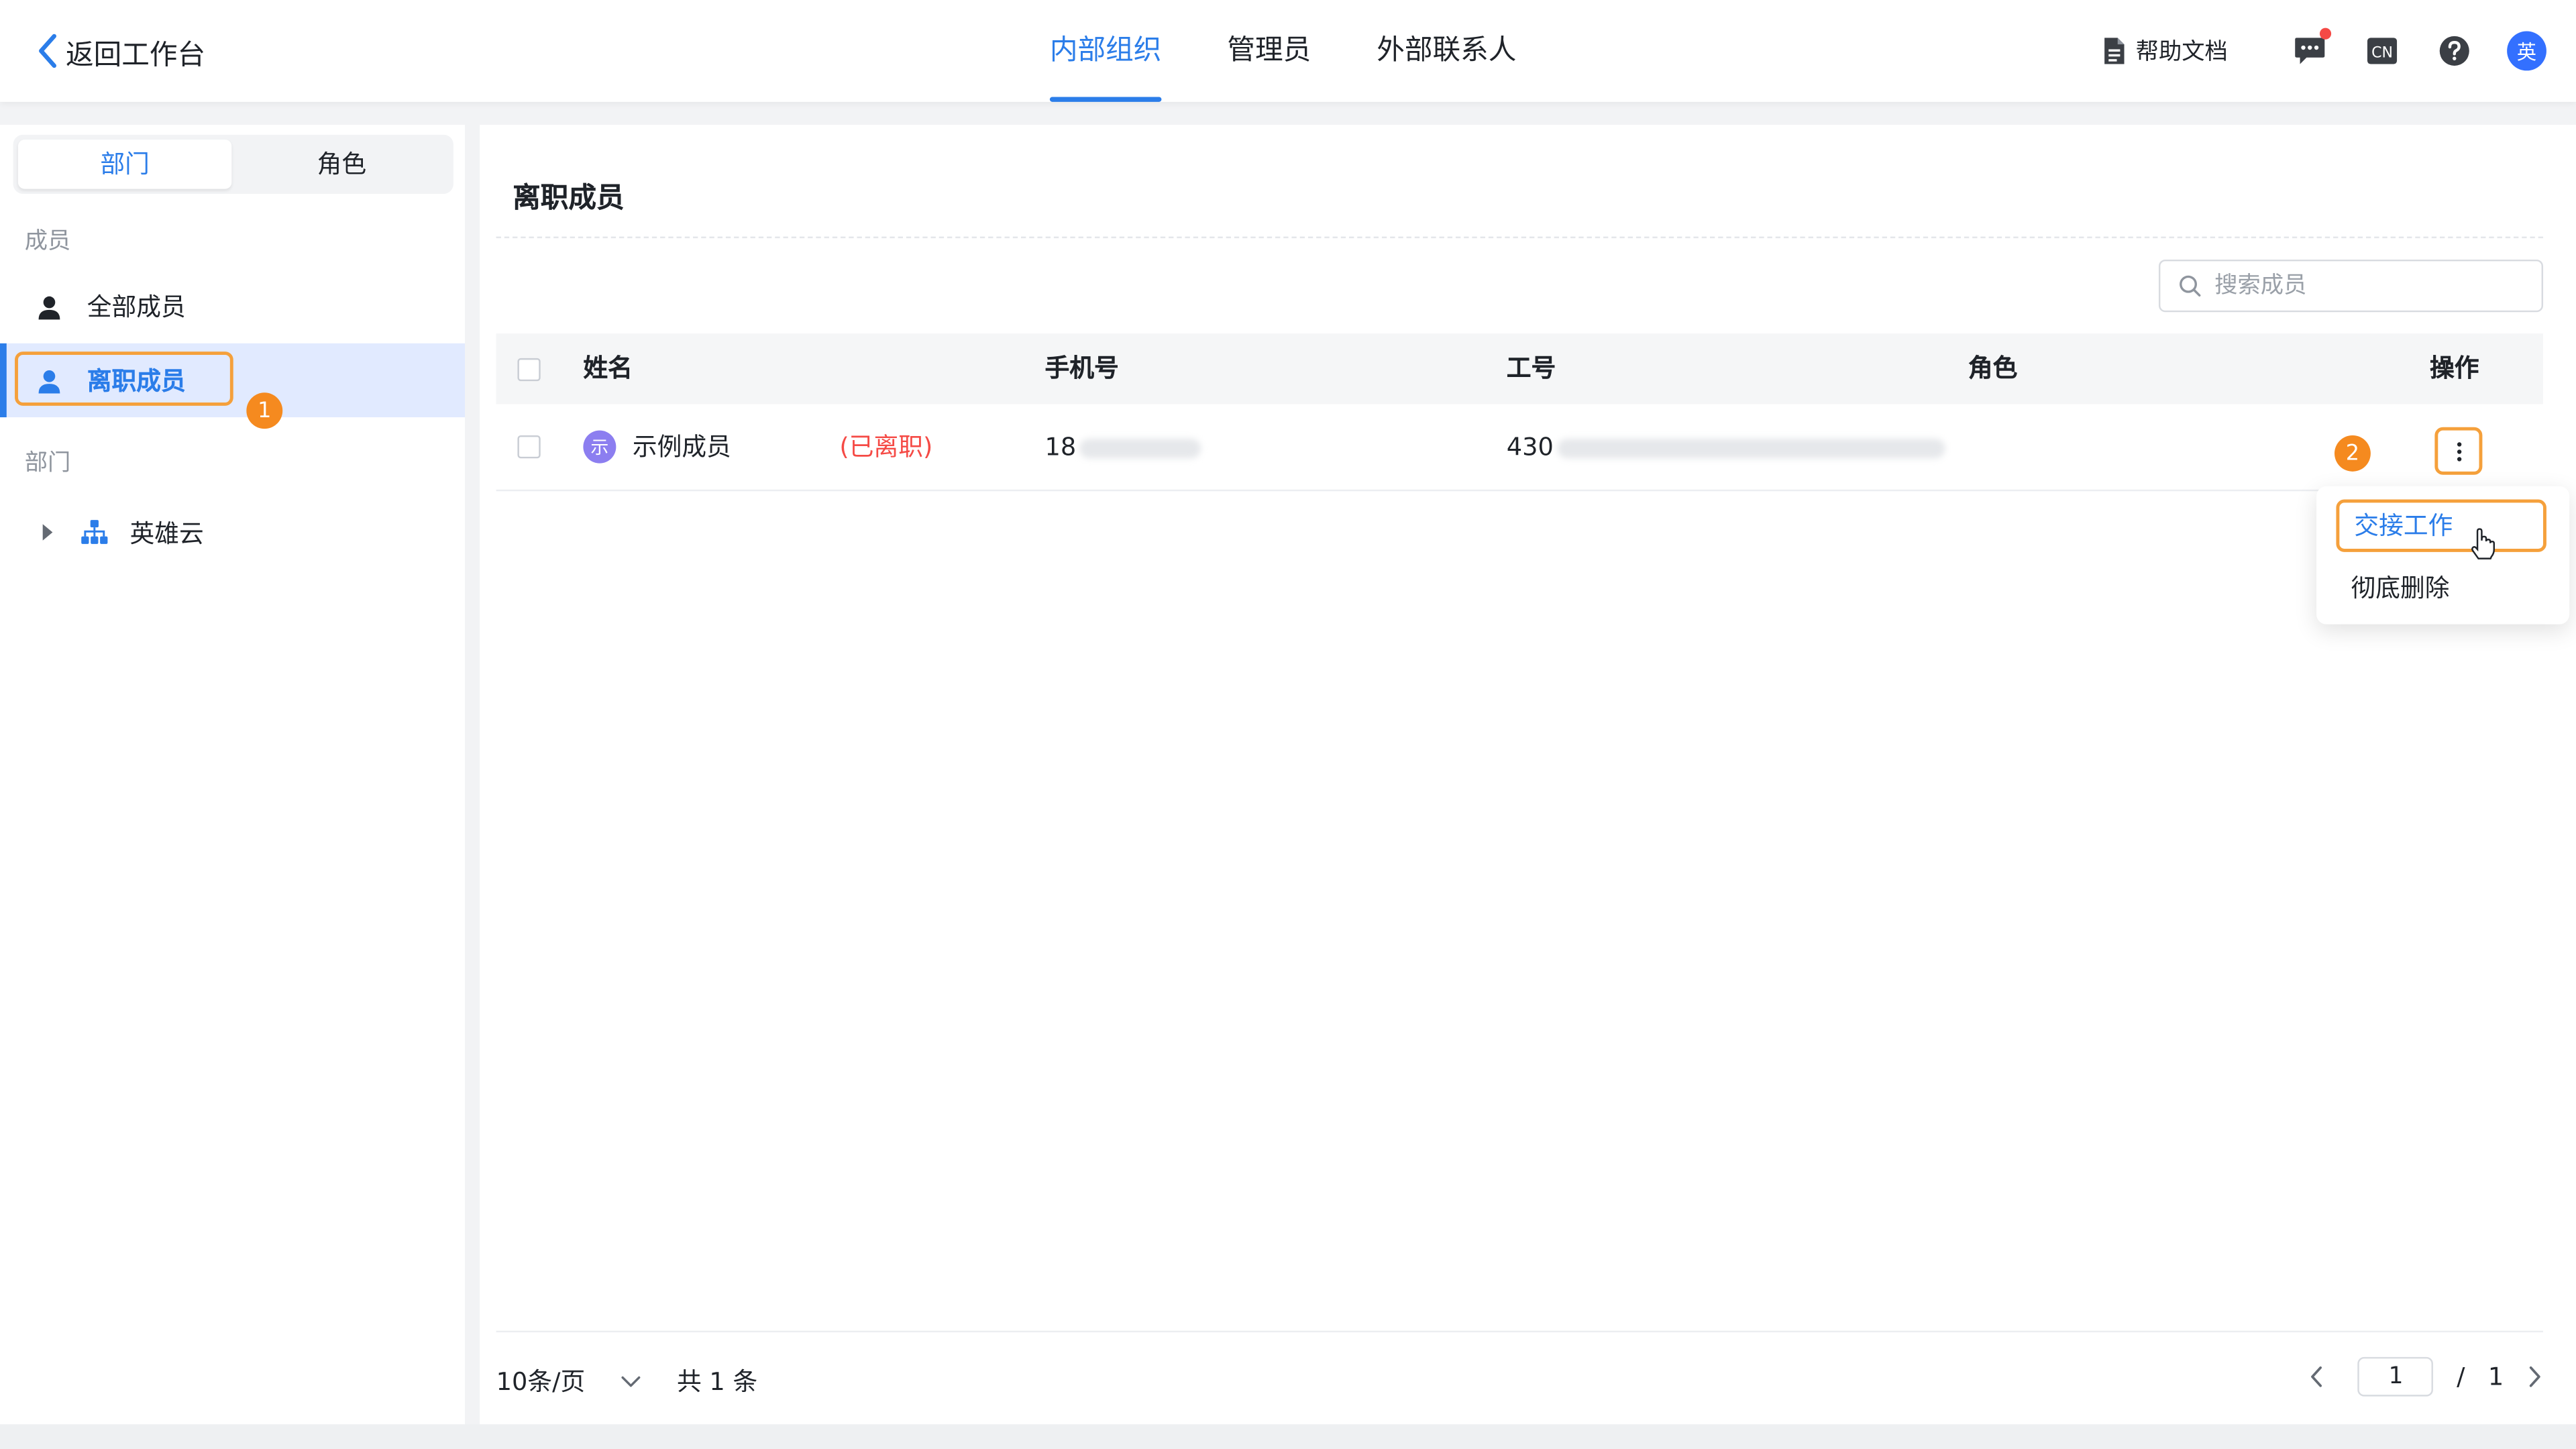 The height and width of the screenshot is (1449, 2576). I want to click on search-input, so click(2362, 285).